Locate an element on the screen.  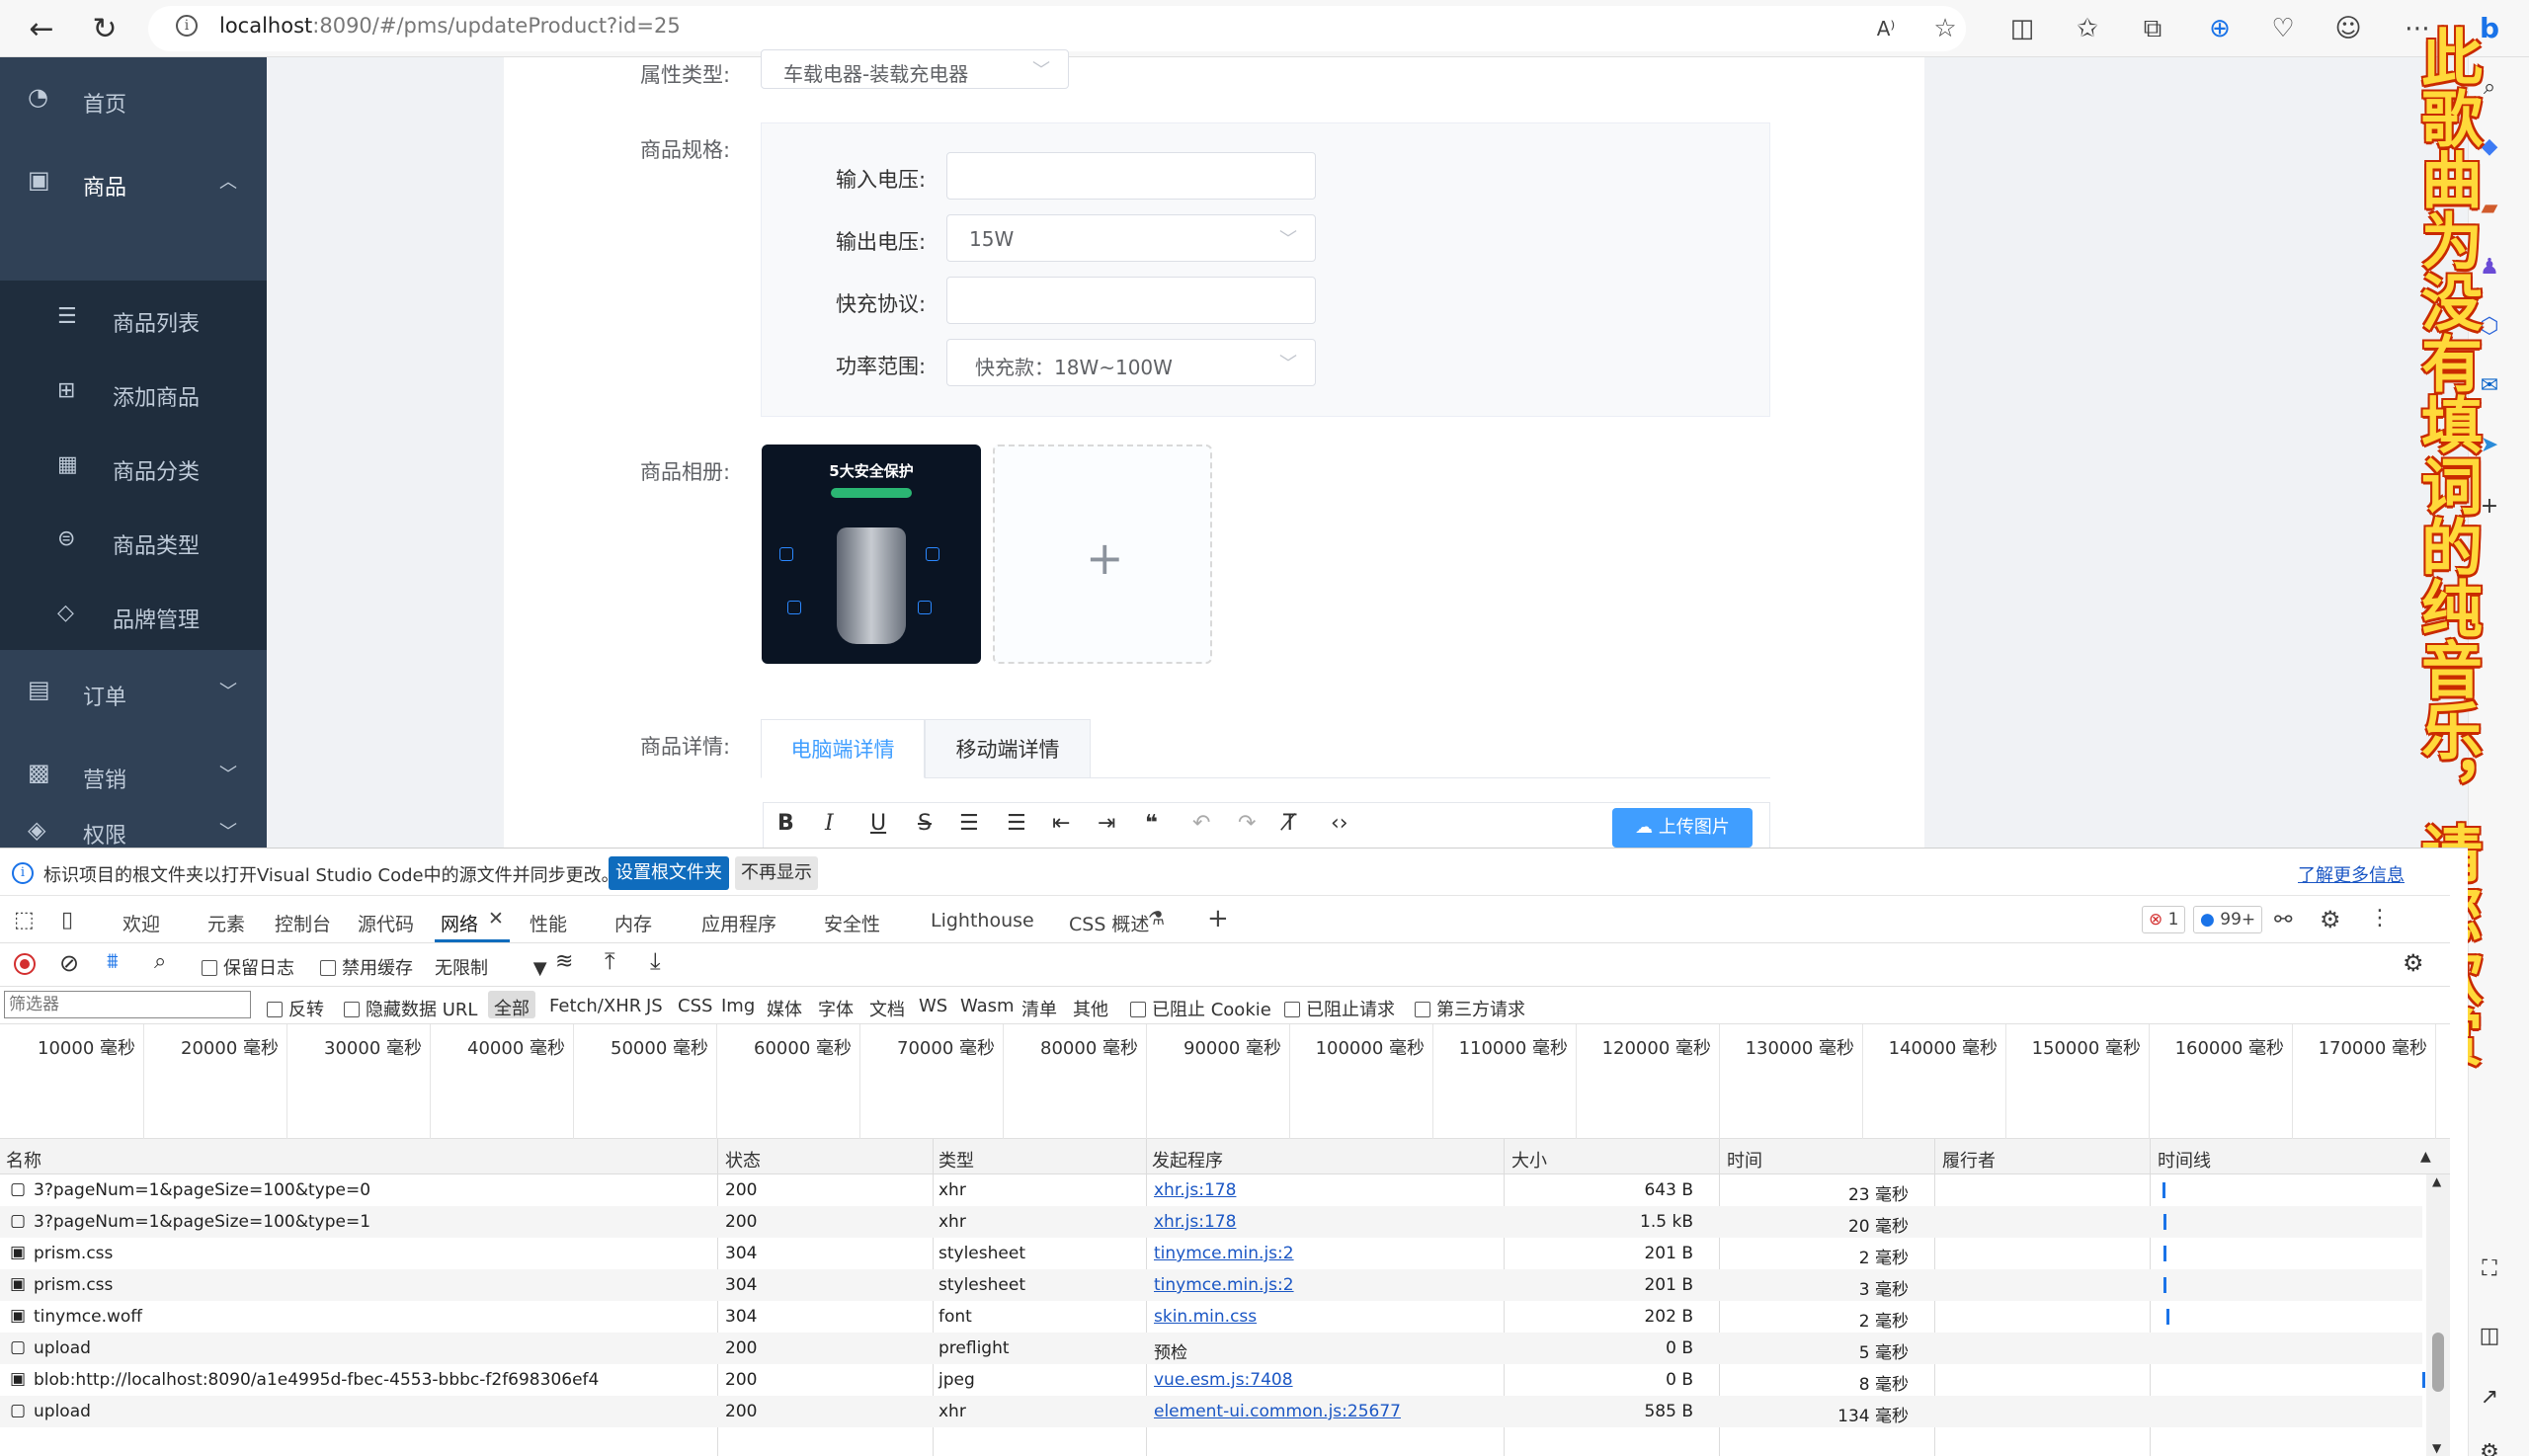
profile-avatar-icon: ☺ is located at coordinates (2348, 28).